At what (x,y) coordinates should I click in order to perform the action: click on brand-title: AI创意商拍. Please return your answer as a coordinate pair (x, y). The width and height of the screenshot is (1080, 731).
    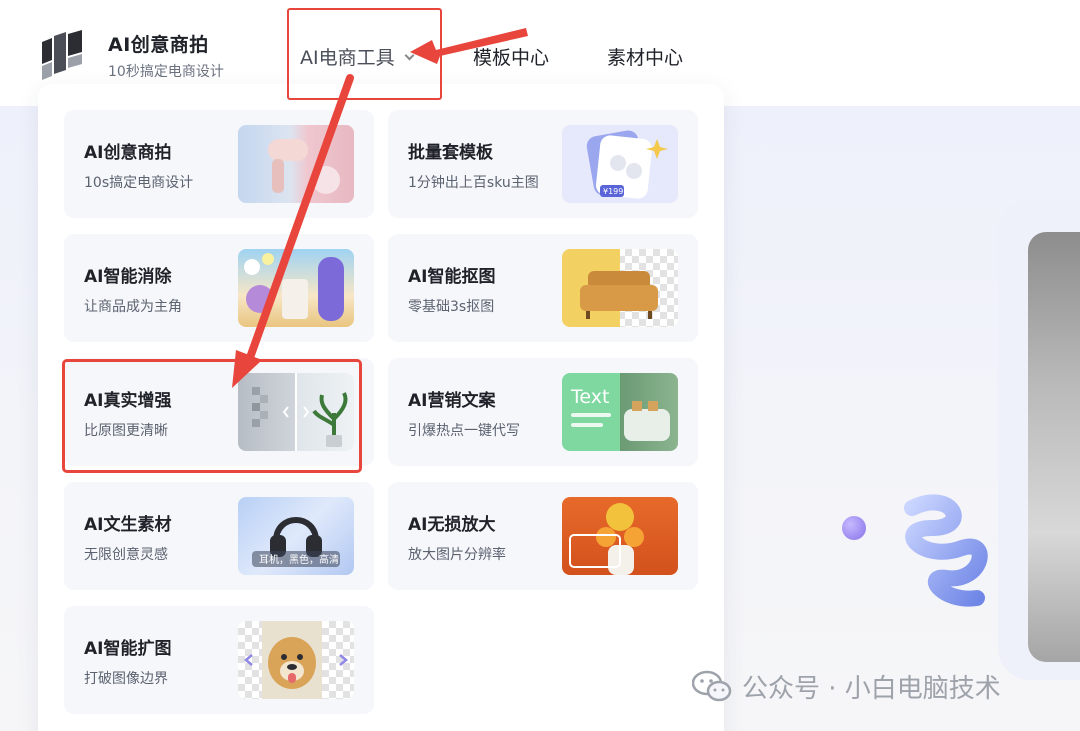
    Looking at the image, I should click on (158, 43).